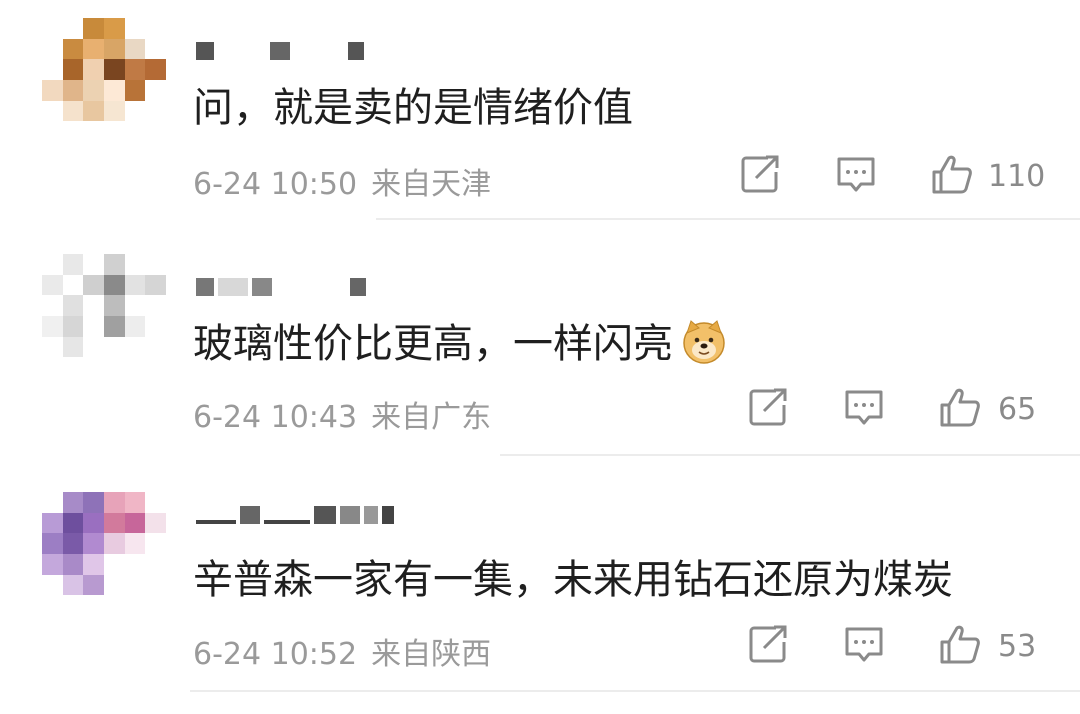  I want to click on doge-emoji, so click(704, 342).